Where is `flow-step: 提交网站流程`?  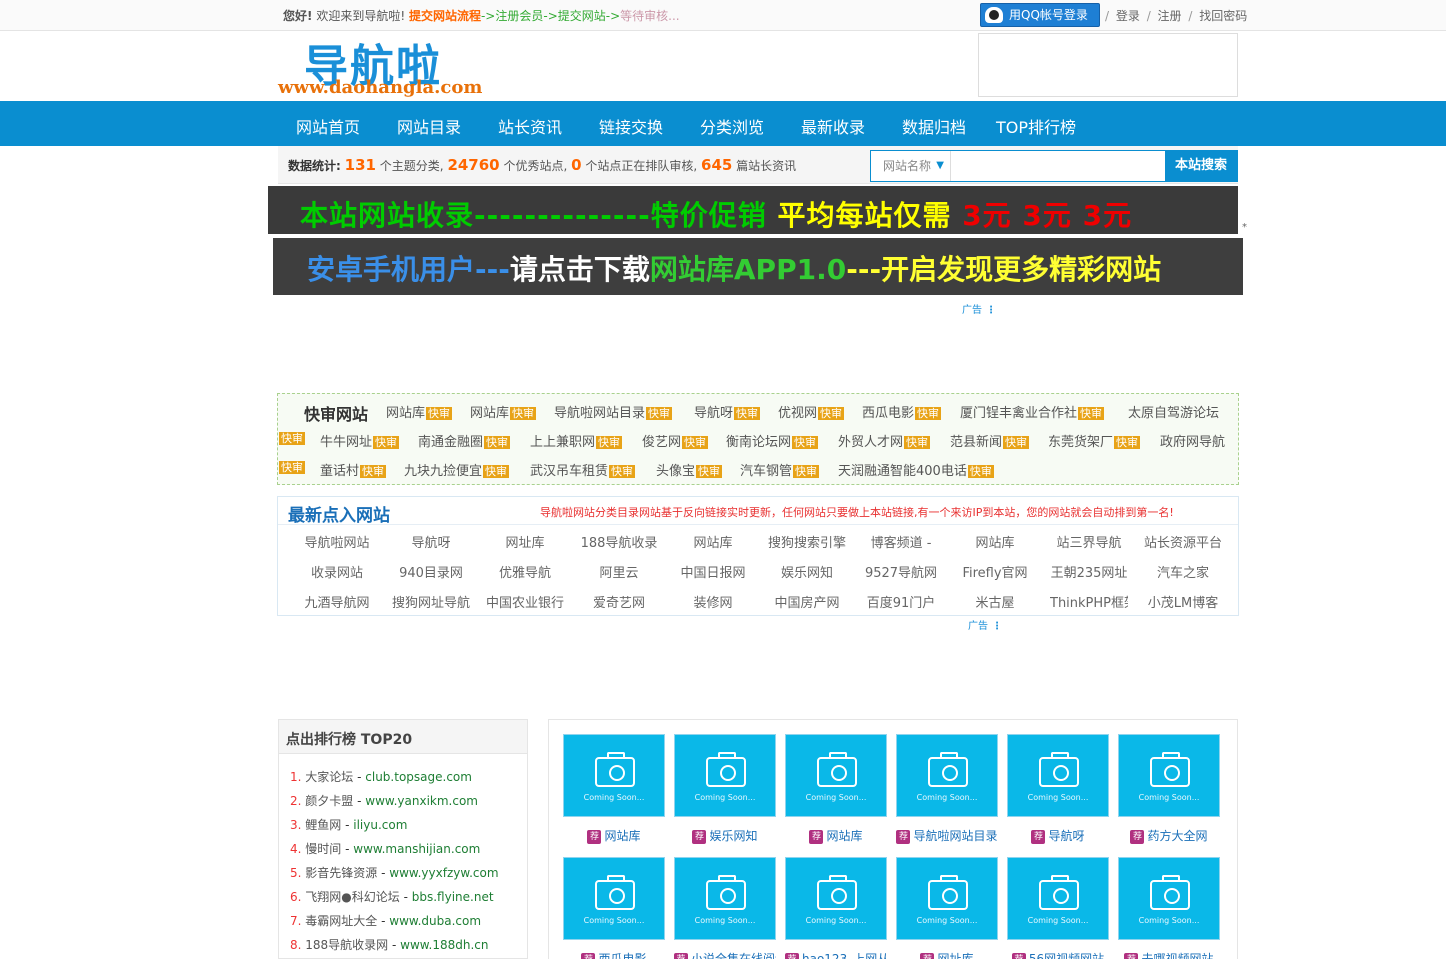
flow-step: 提交网站流程 is located at coordinates (445, 16).